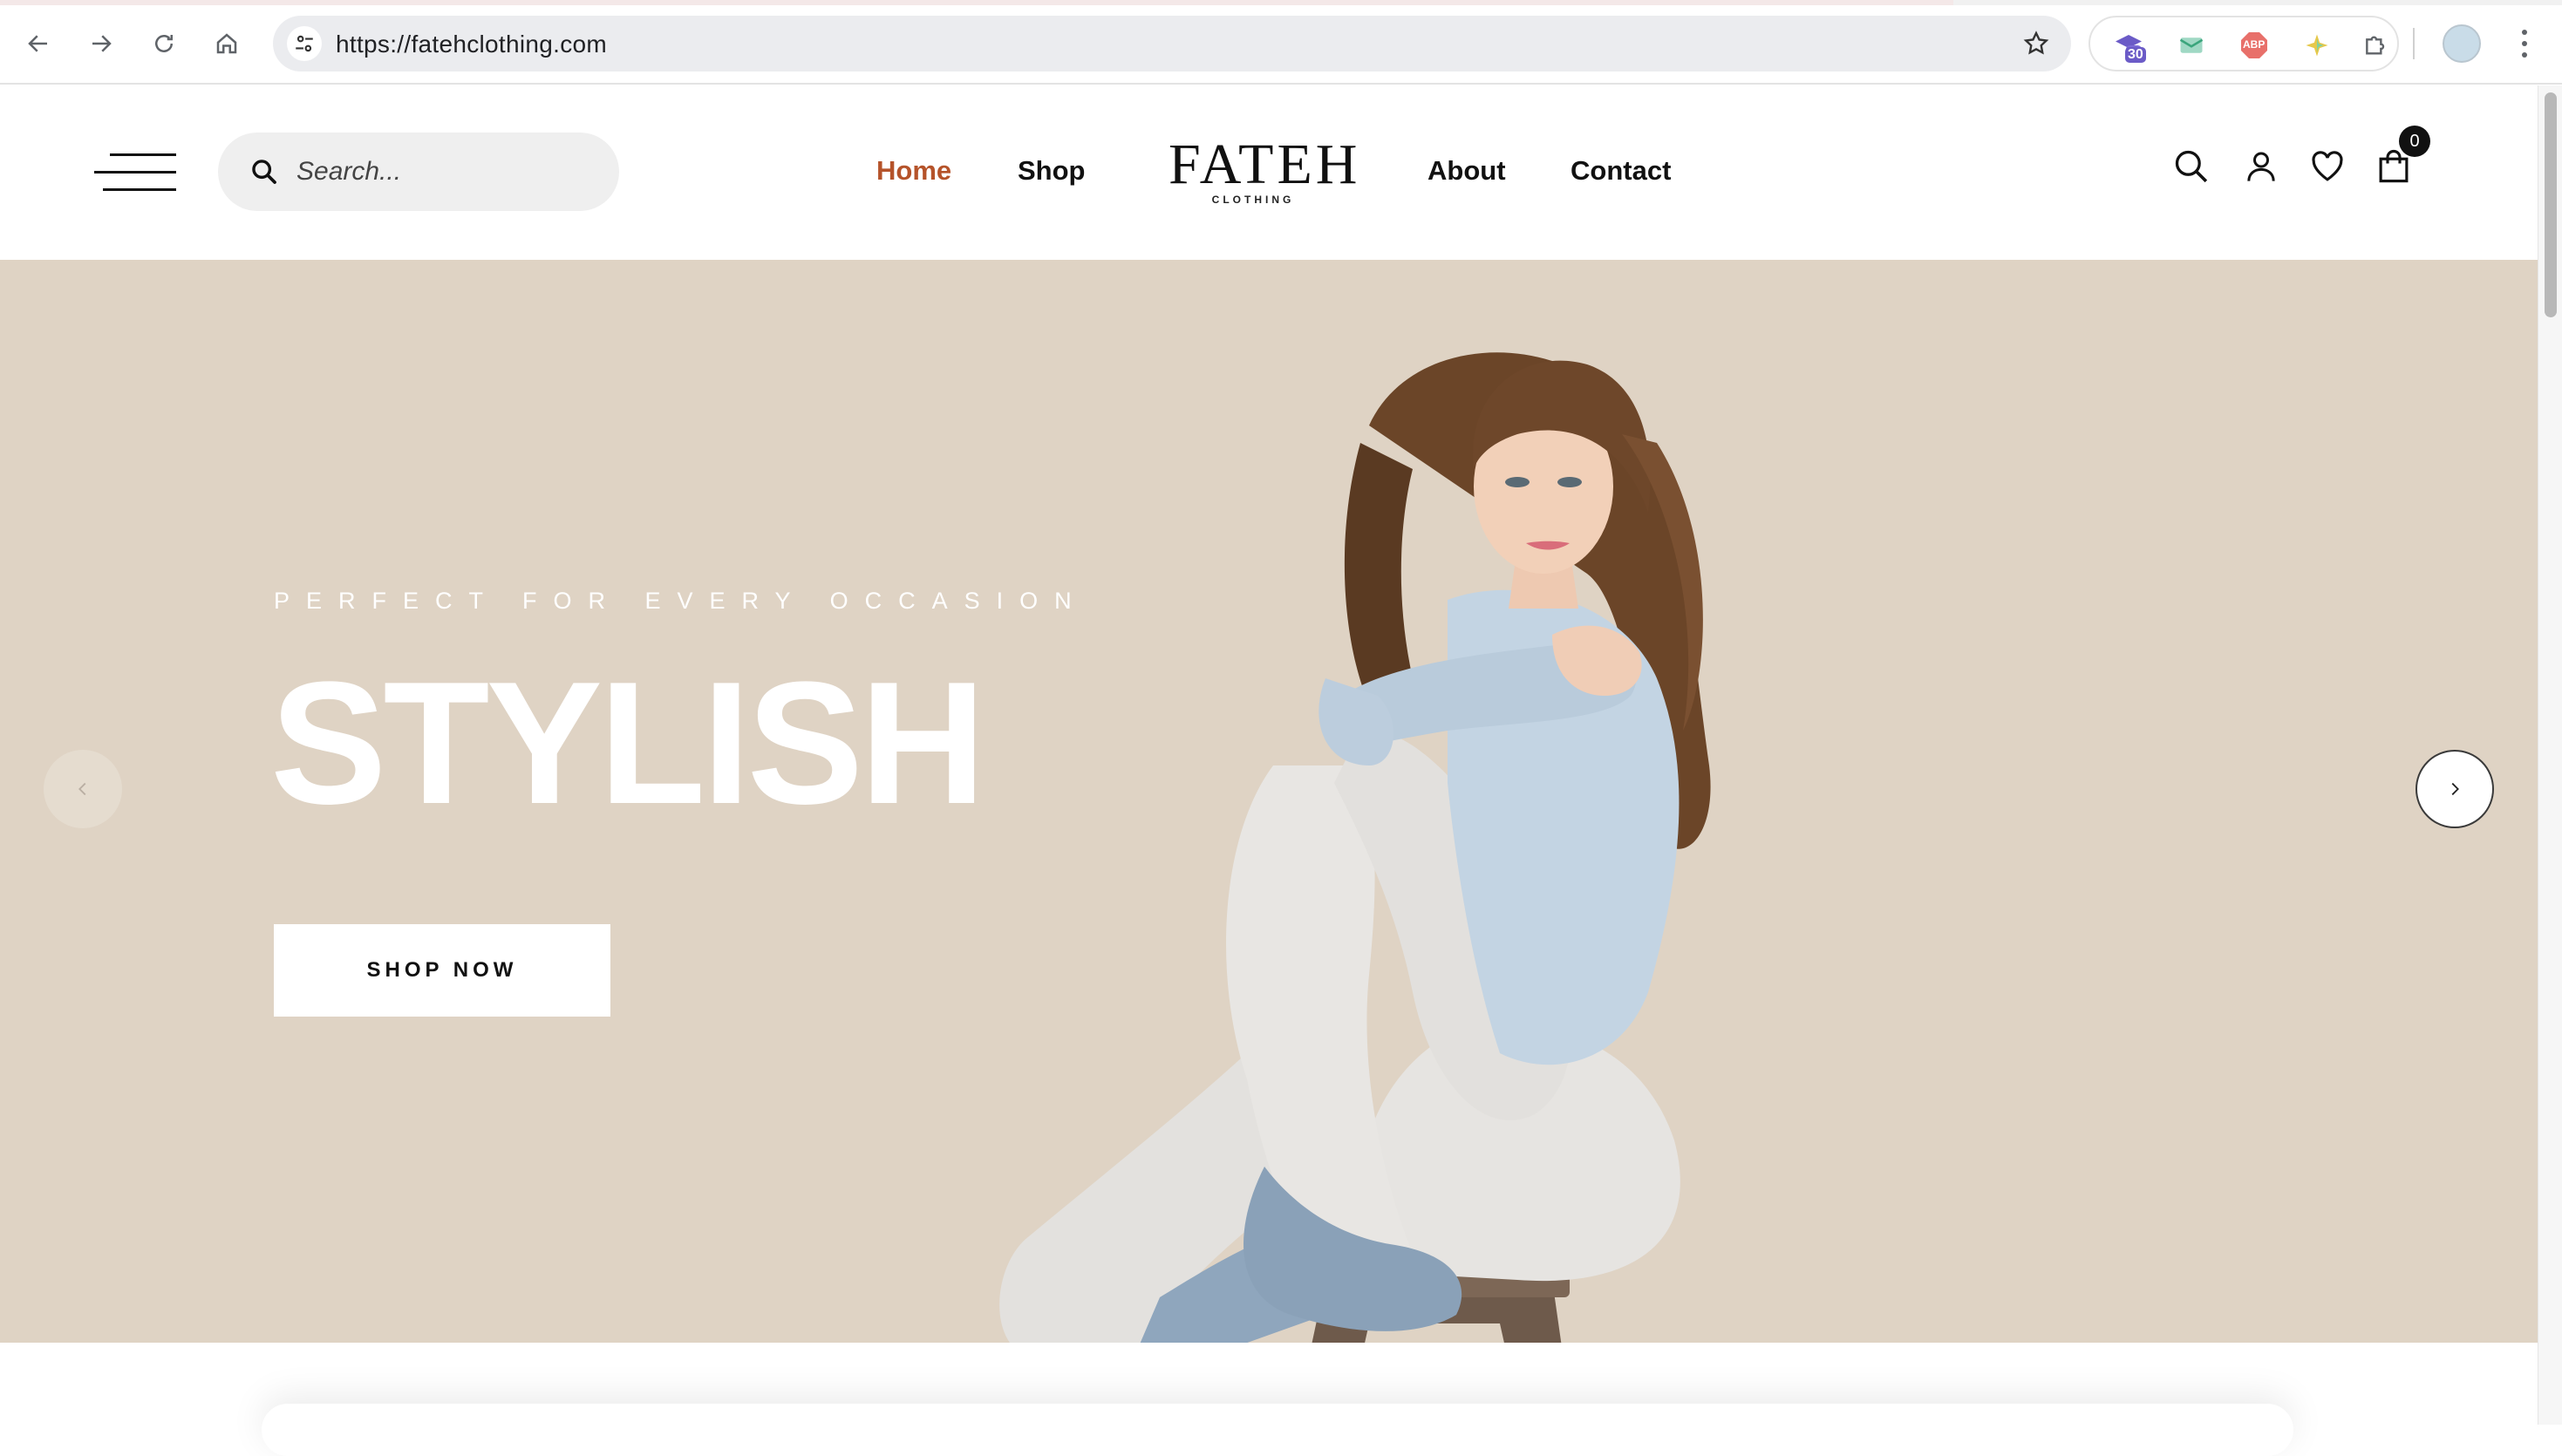 The width and height of the screenshot is (2562, 1456). I want to click on tune-icon, so click(304, 43).